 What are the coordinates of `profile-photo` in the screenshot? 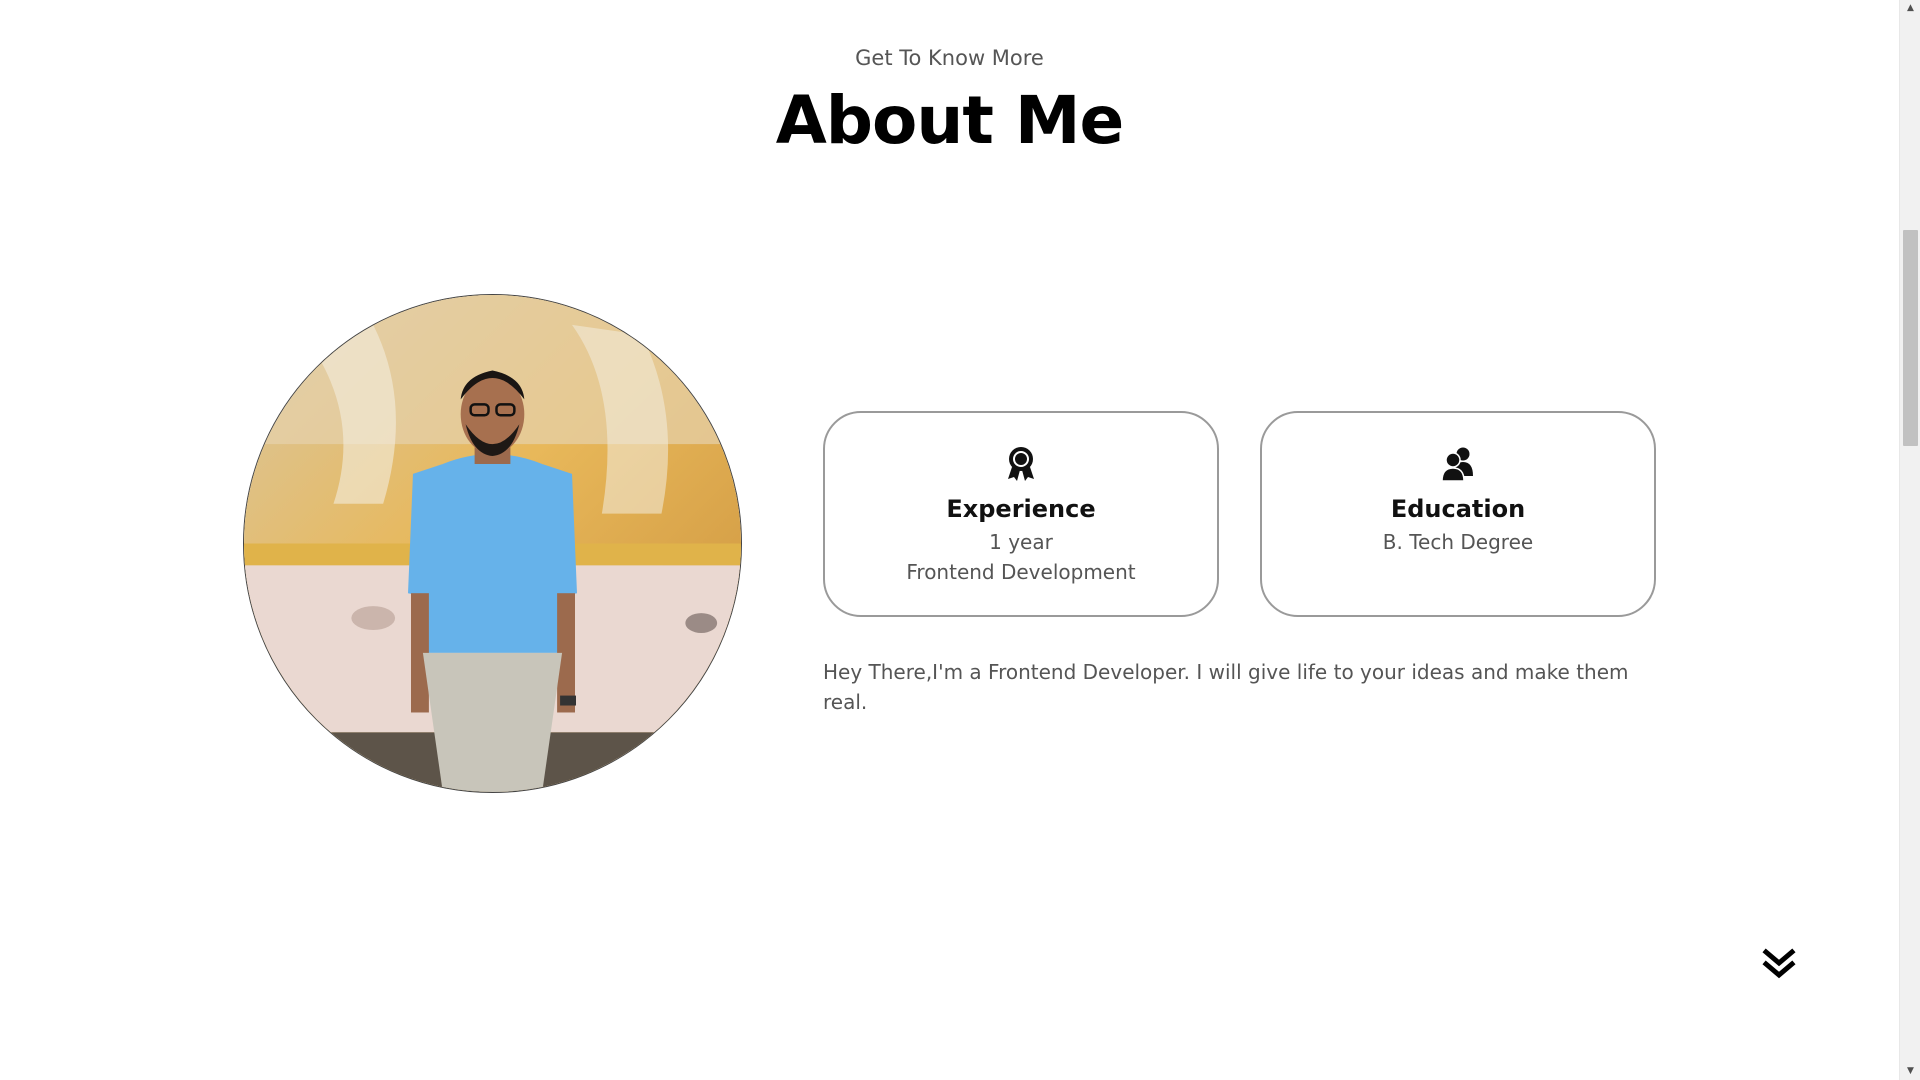 It's located at (492, 543).